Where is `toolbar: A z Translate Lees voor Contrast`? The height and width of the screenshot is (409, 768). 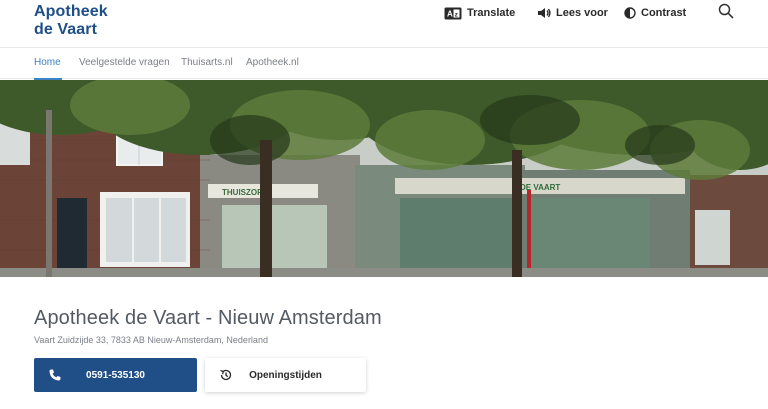
toolbar: A z Translate Lees voor Contrast is located at coordinates (384, 14).